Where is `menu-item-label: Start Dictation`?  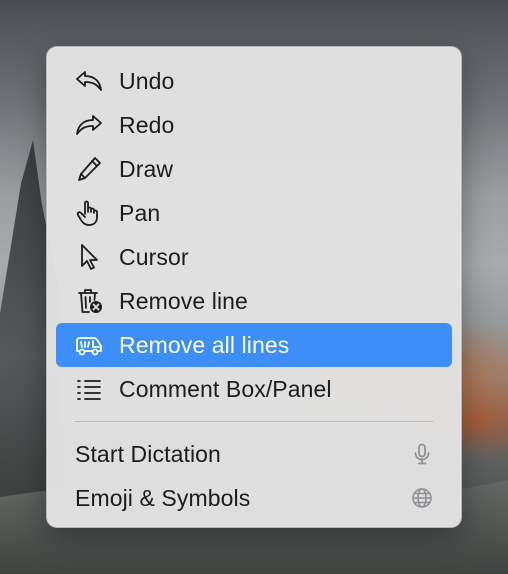 menu-item-label: Start Dictation is located at coordinates (148, 453).